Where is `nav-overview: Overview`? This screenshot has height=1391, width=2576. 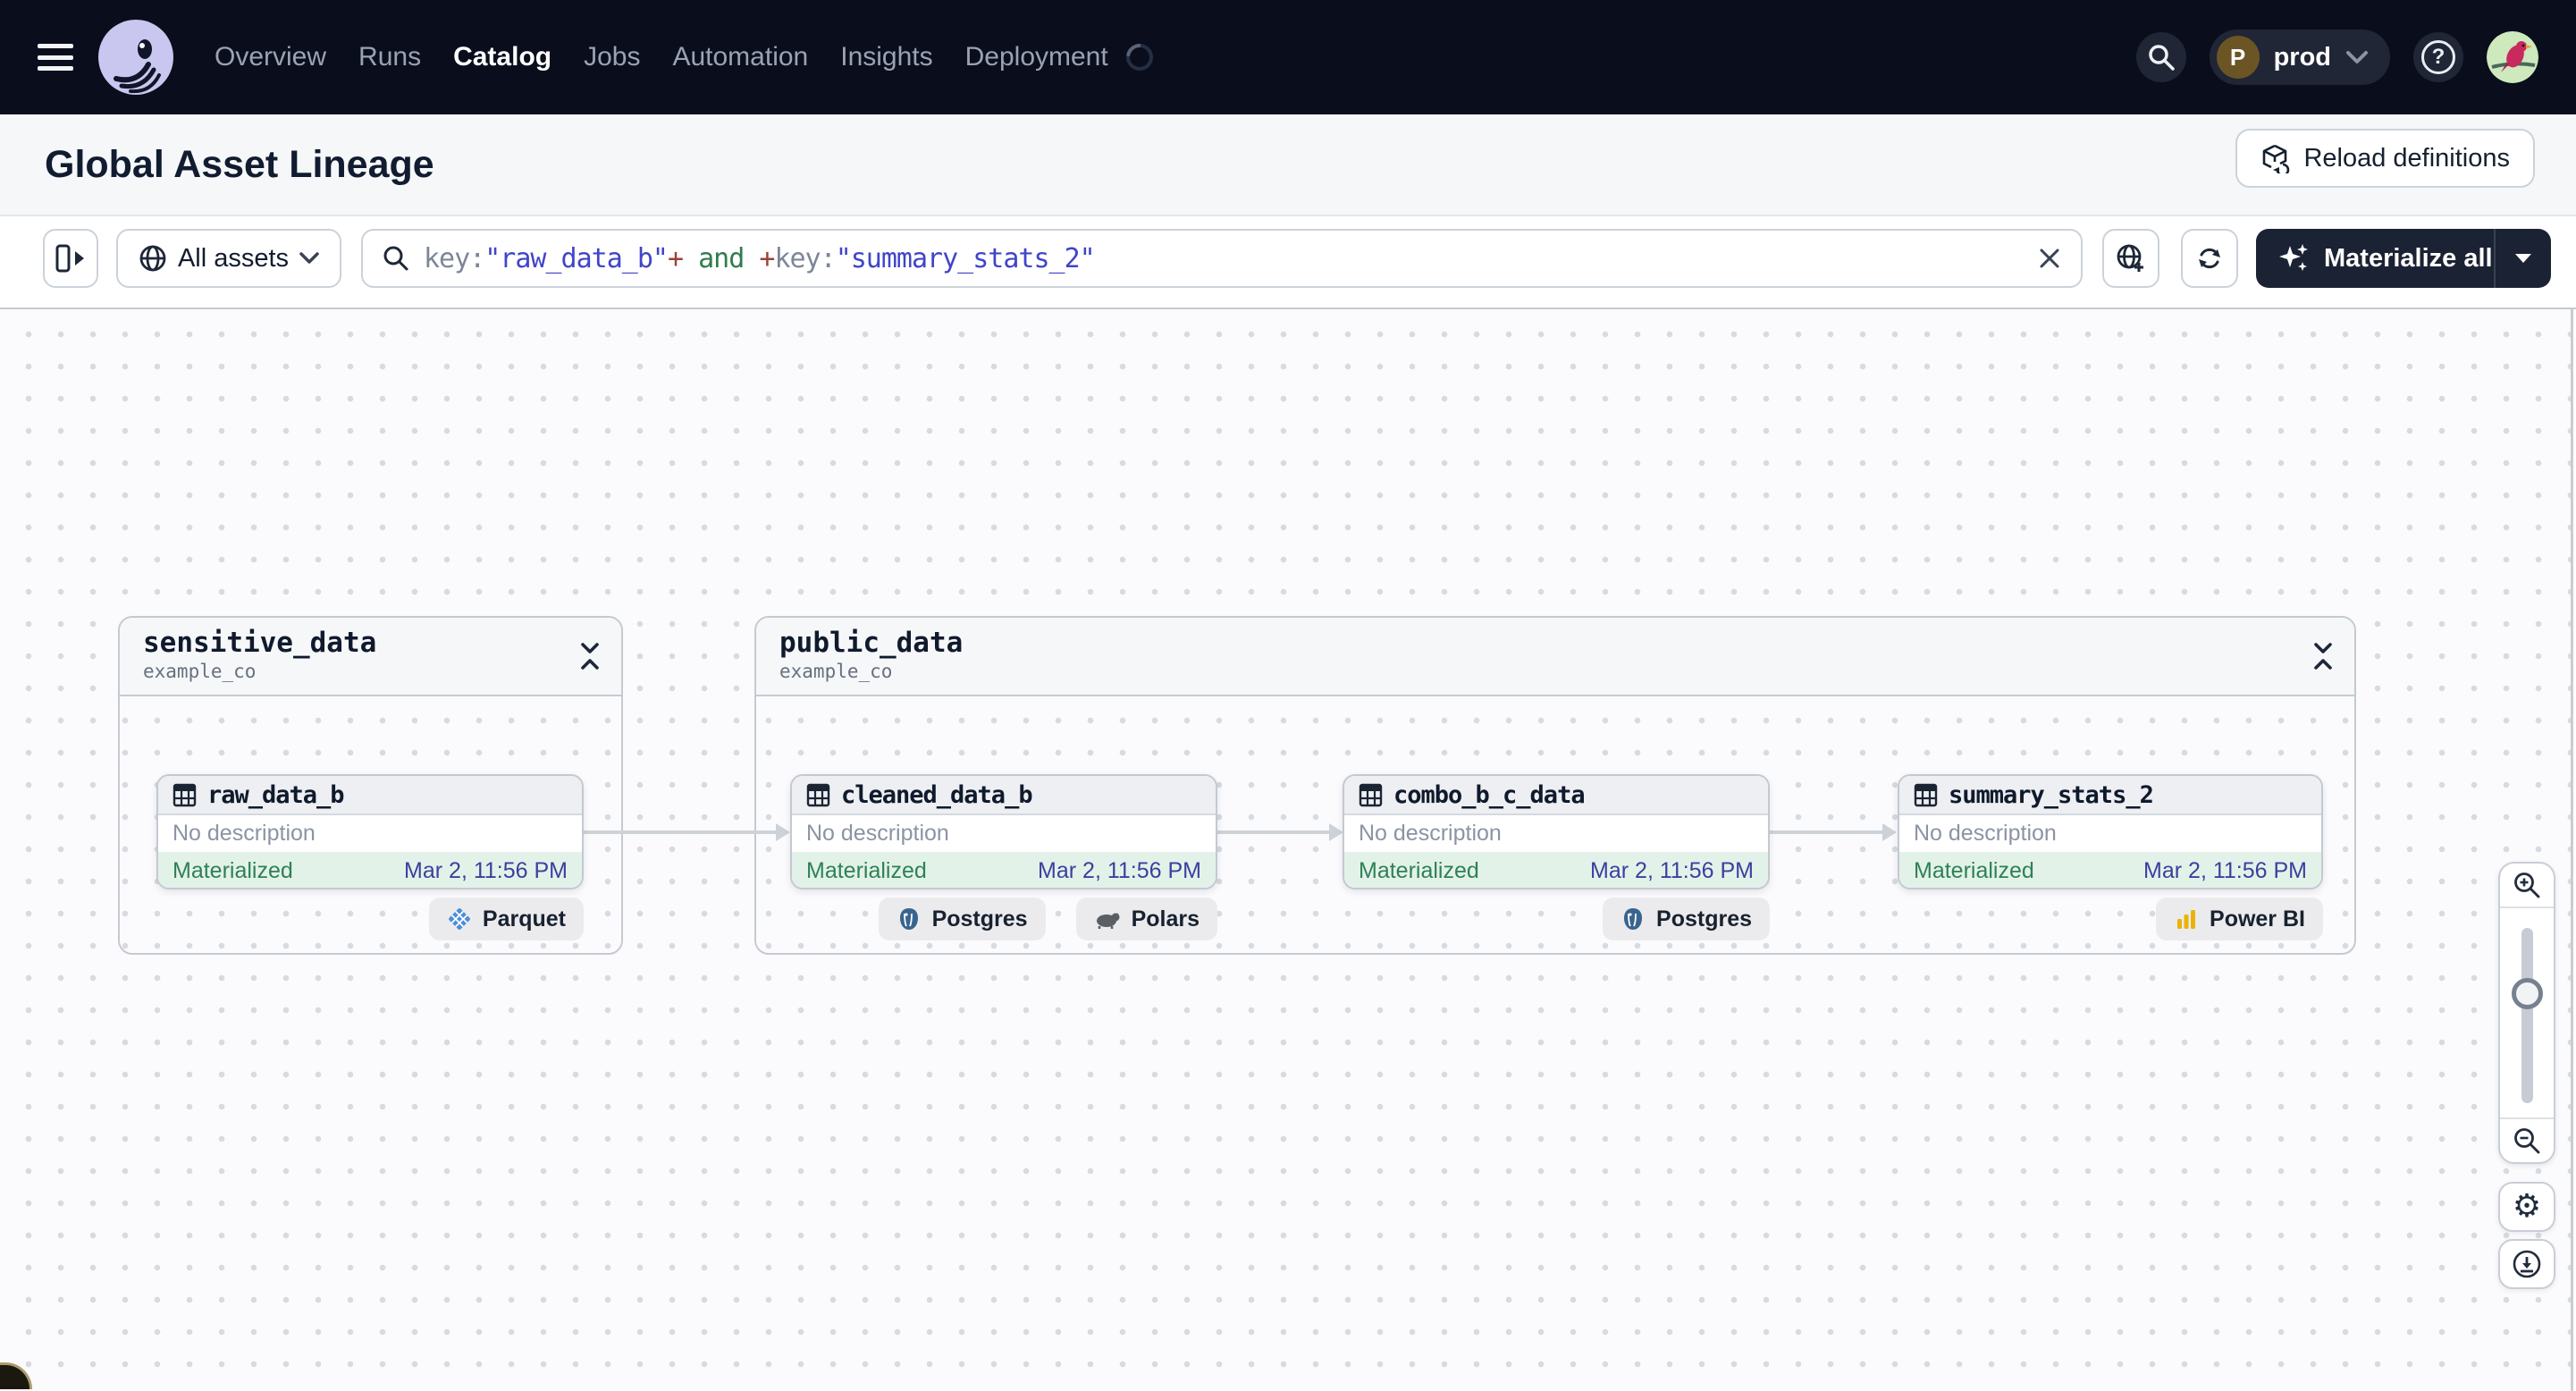 nav-overview: Overview is located at coordinates (271, 57).